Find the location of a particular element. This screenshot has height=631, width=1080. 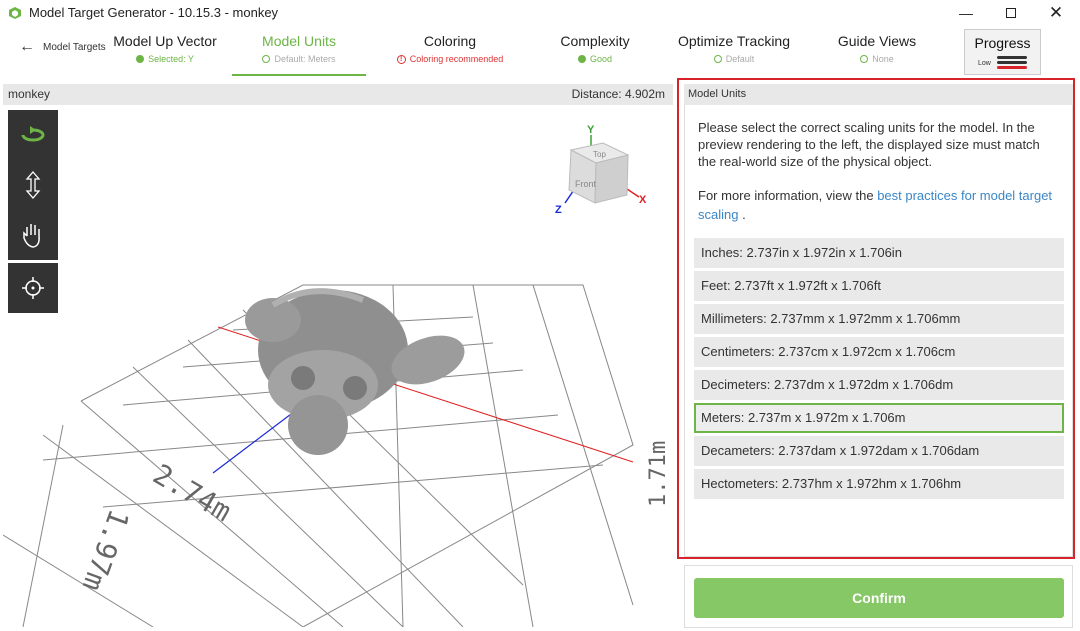

vertical-move-tool-button is located at coordinates (33, 185).